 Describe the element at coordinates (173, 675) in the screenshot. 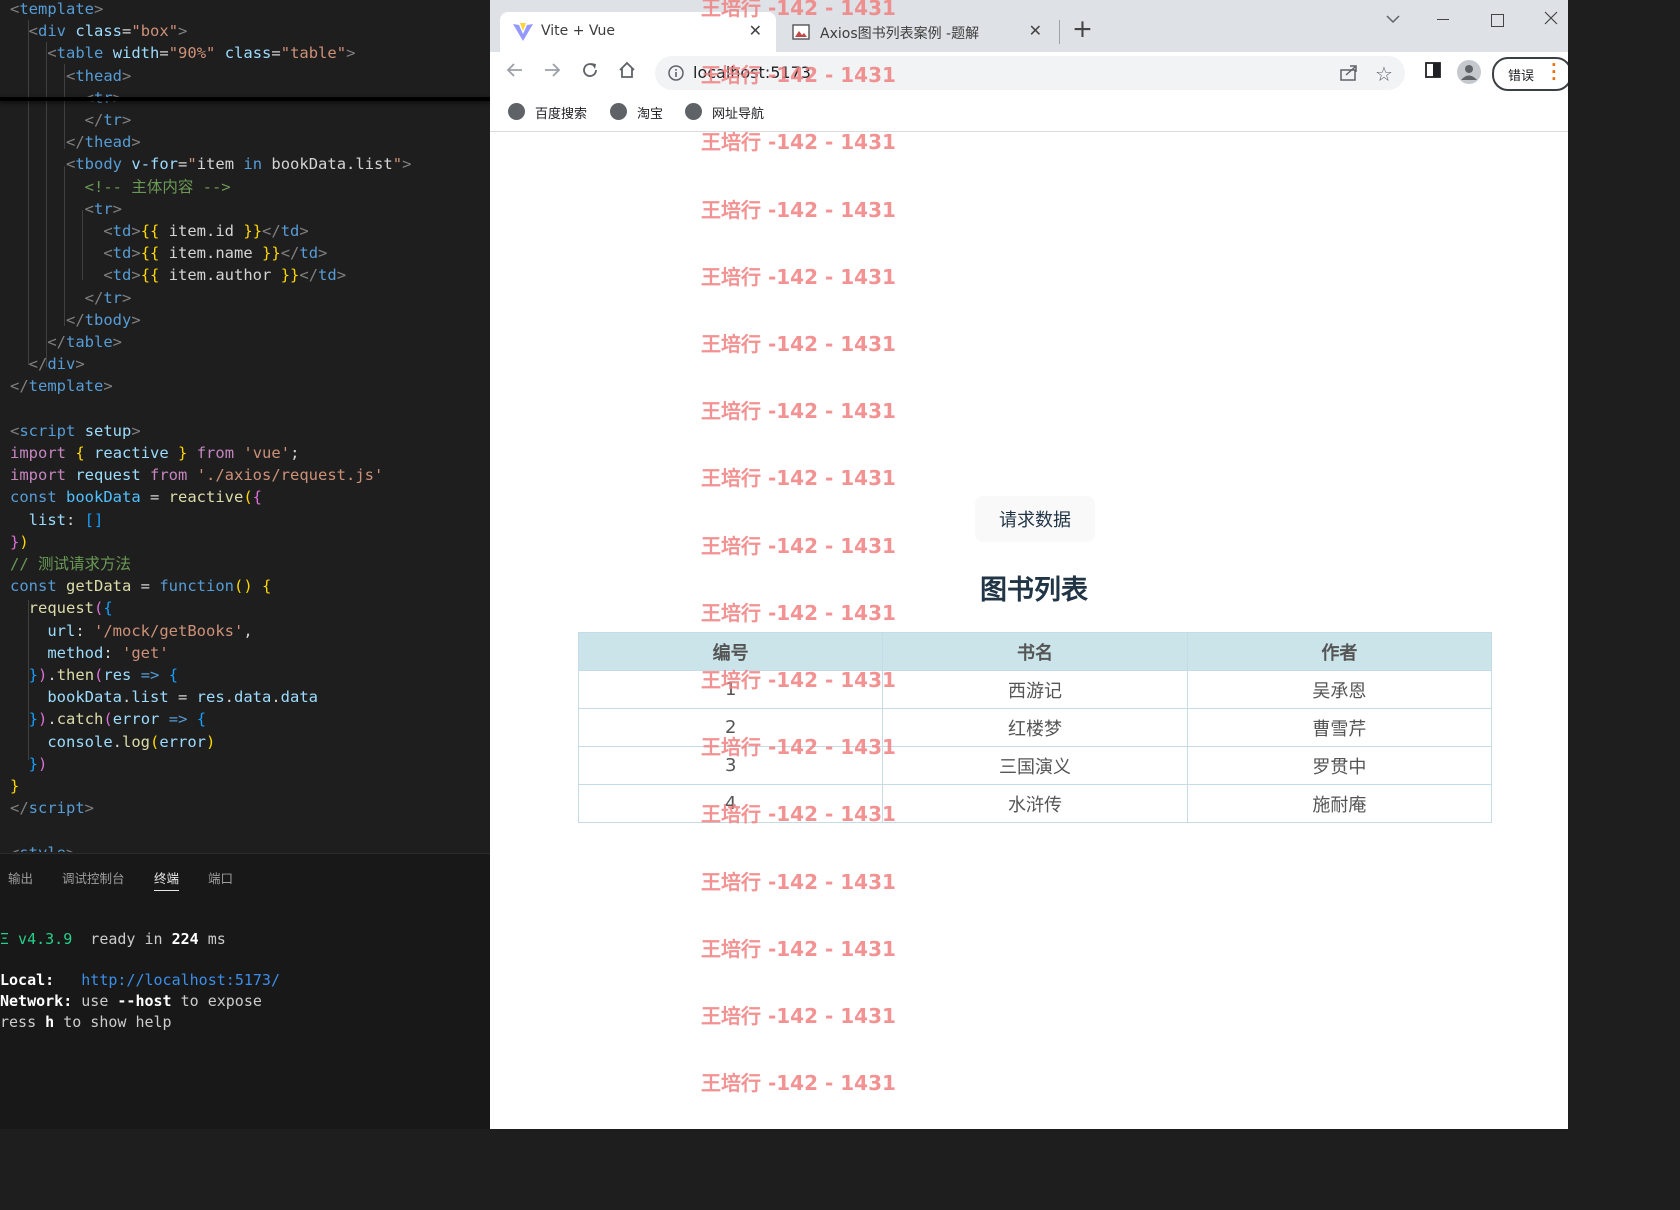

I see `code-token: {` at that location.